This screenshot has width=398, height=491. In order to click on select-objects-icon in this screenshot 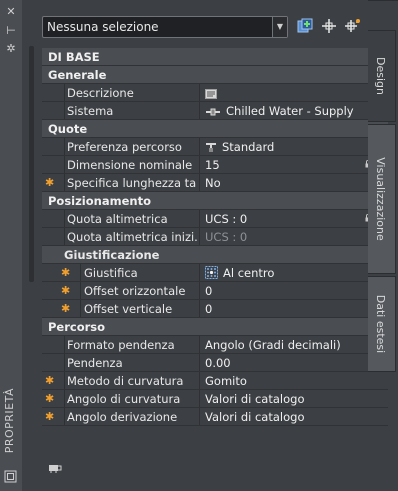, I will do `click(329, 26)`.